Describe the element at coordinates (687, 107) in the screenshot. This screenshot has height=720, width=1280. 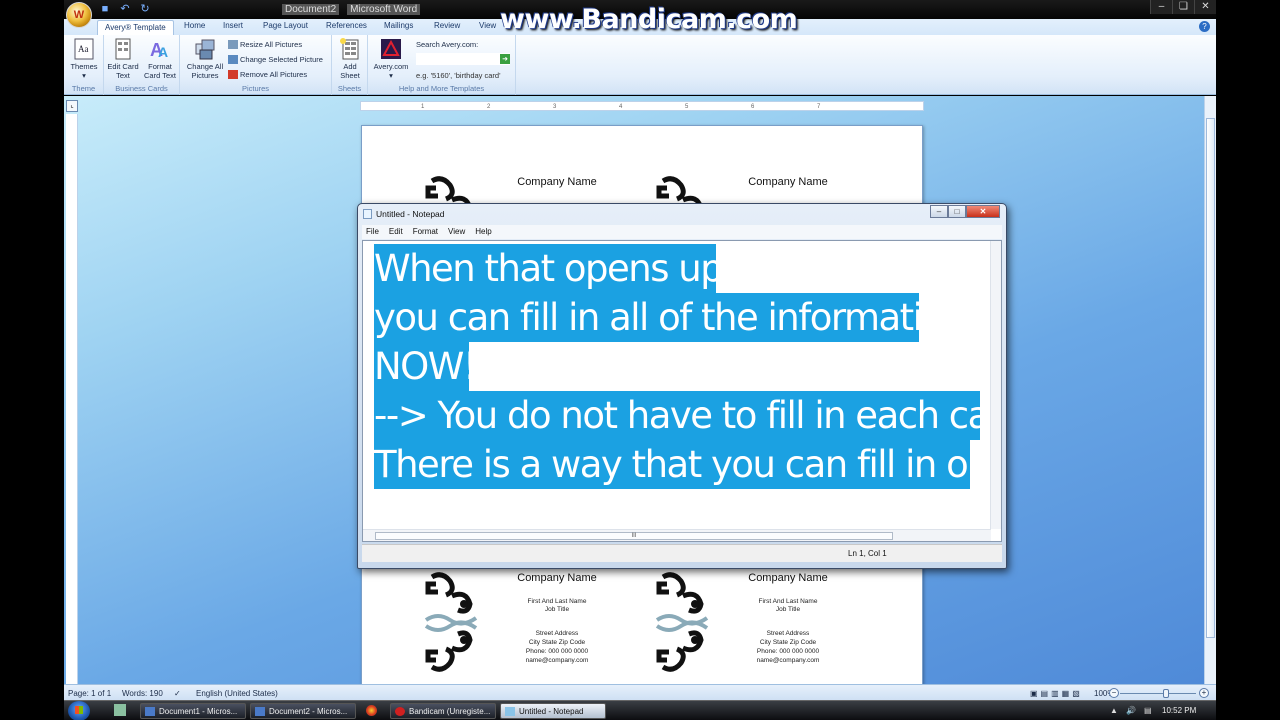
I see `ruler-tick: 5` at that location.